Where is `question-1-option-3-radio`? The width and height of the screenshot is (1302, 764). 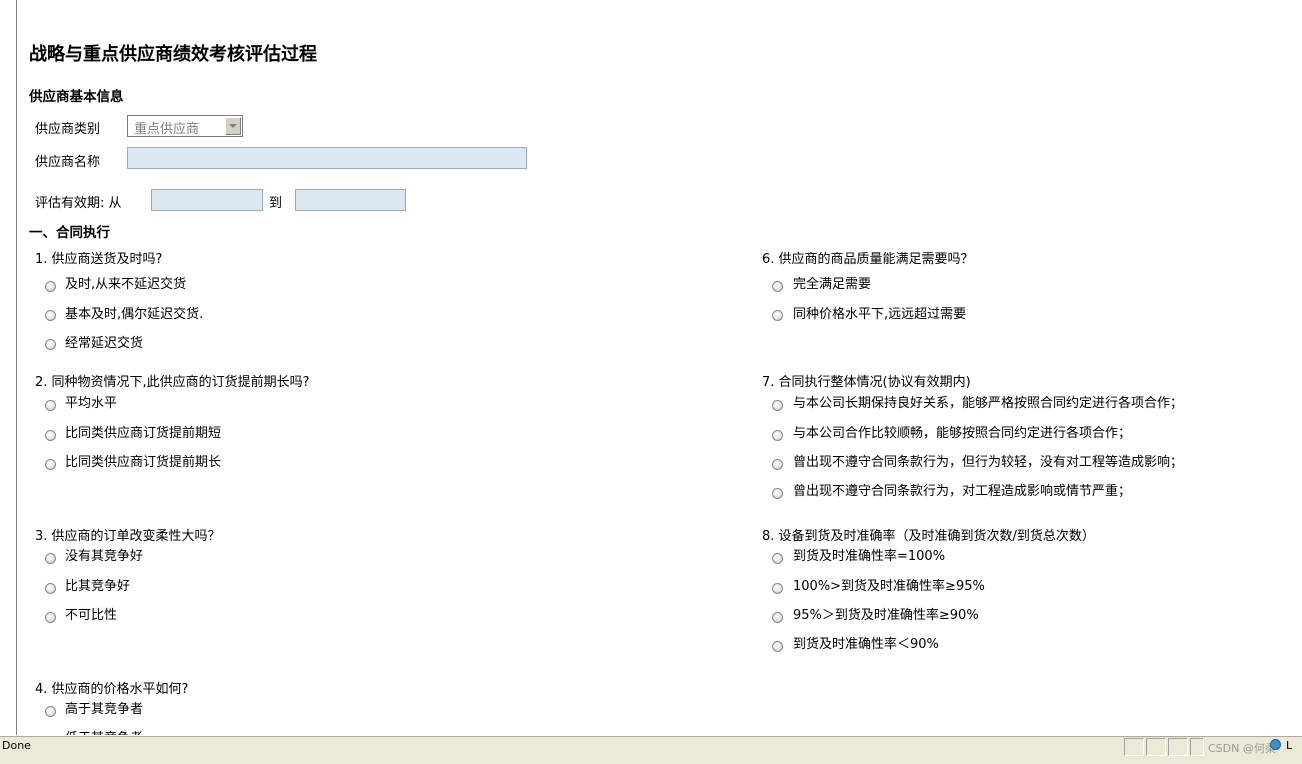
question-1-option-3-radio is located at coordinates (50, 344).